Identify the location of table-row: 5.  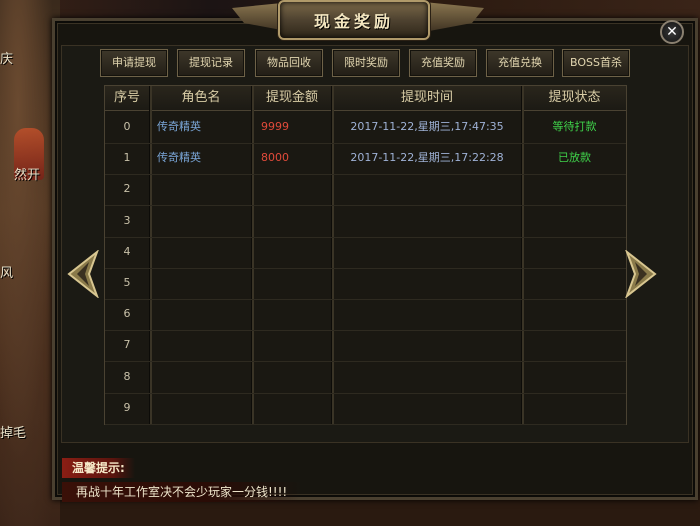
(365, 283).